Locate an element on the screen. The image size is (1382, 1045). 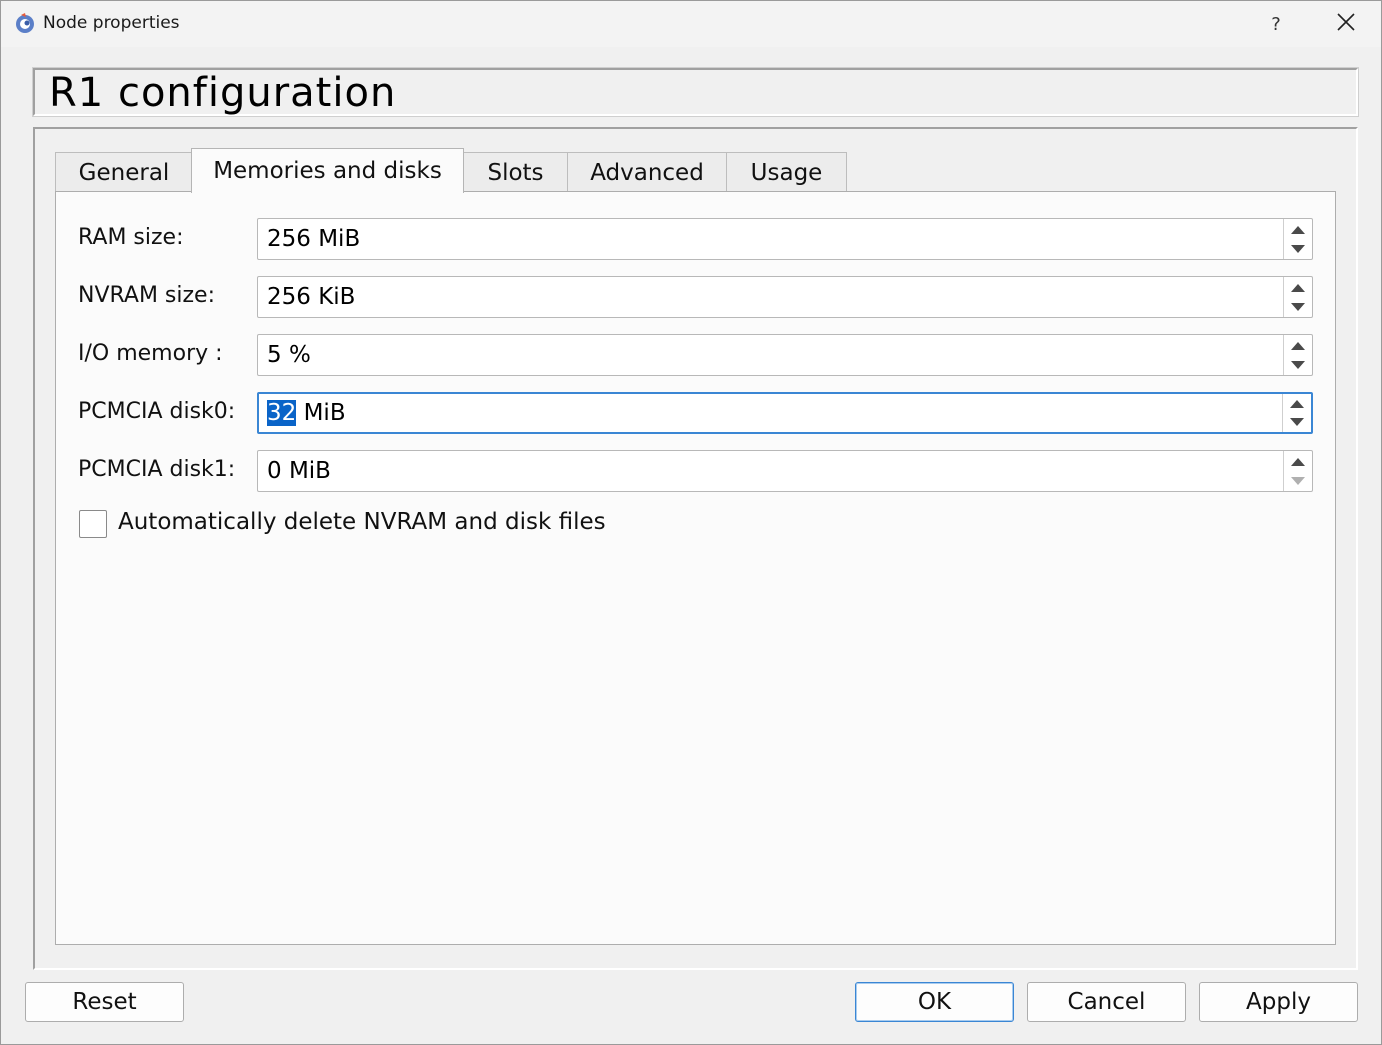
cancel-button: Cancel is located at coordinates (1106, 1002).